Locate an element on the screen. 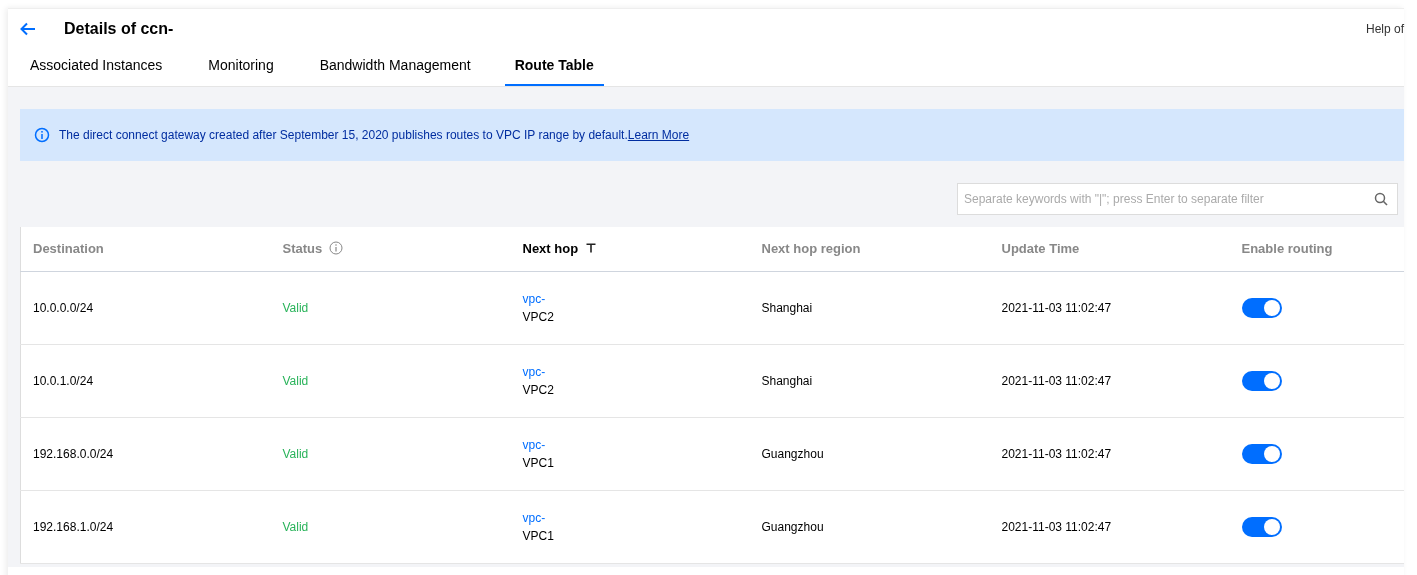 This screenshot has width=1417, height=575. table-cell: 10.0.1.0/24 is located at coordinates (63, 380).